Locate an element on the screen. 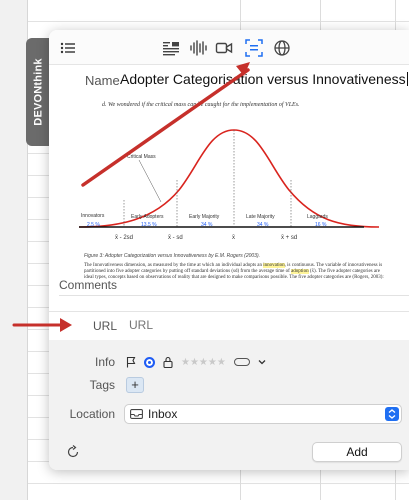 The height and width of the screenshot is (500, 409). early-adopters-label: Early Adopters is located at coordinates (147, 217).